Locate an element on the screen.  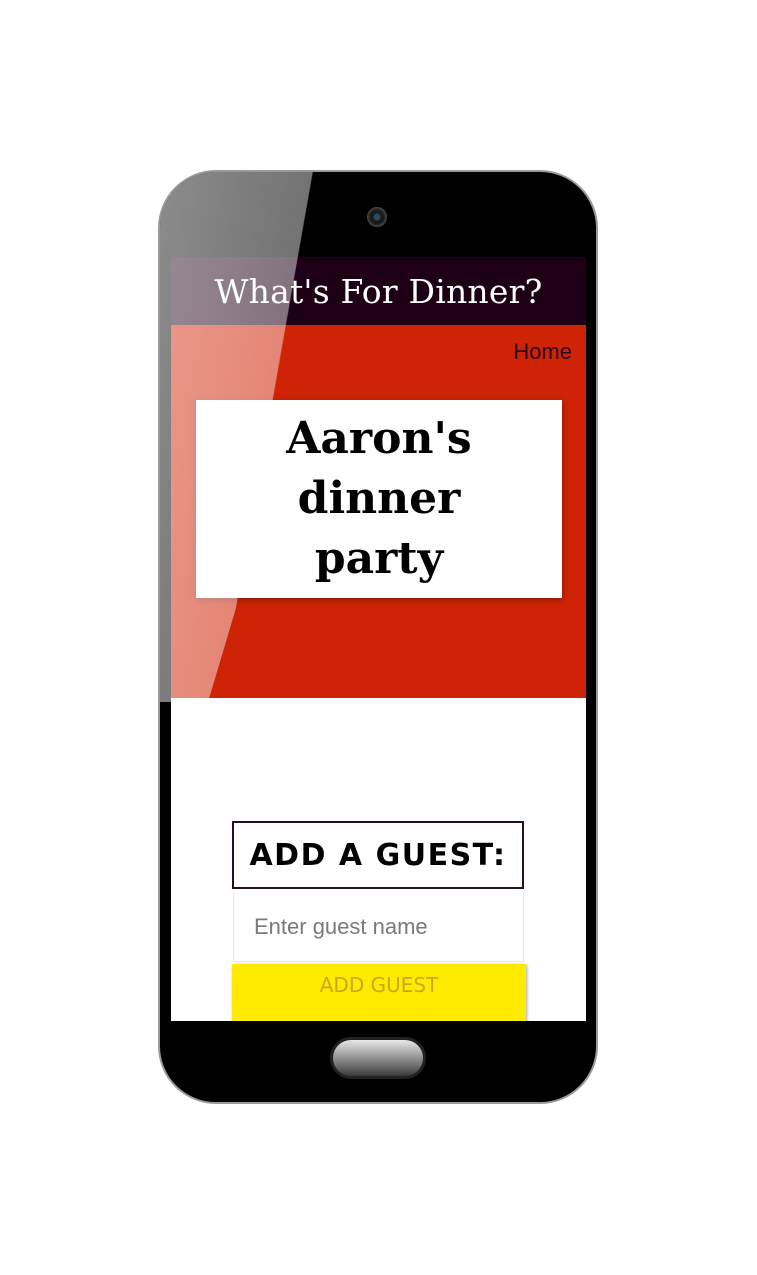
add-guest-button: ADD GUEST is located at coordinates (379, 992).